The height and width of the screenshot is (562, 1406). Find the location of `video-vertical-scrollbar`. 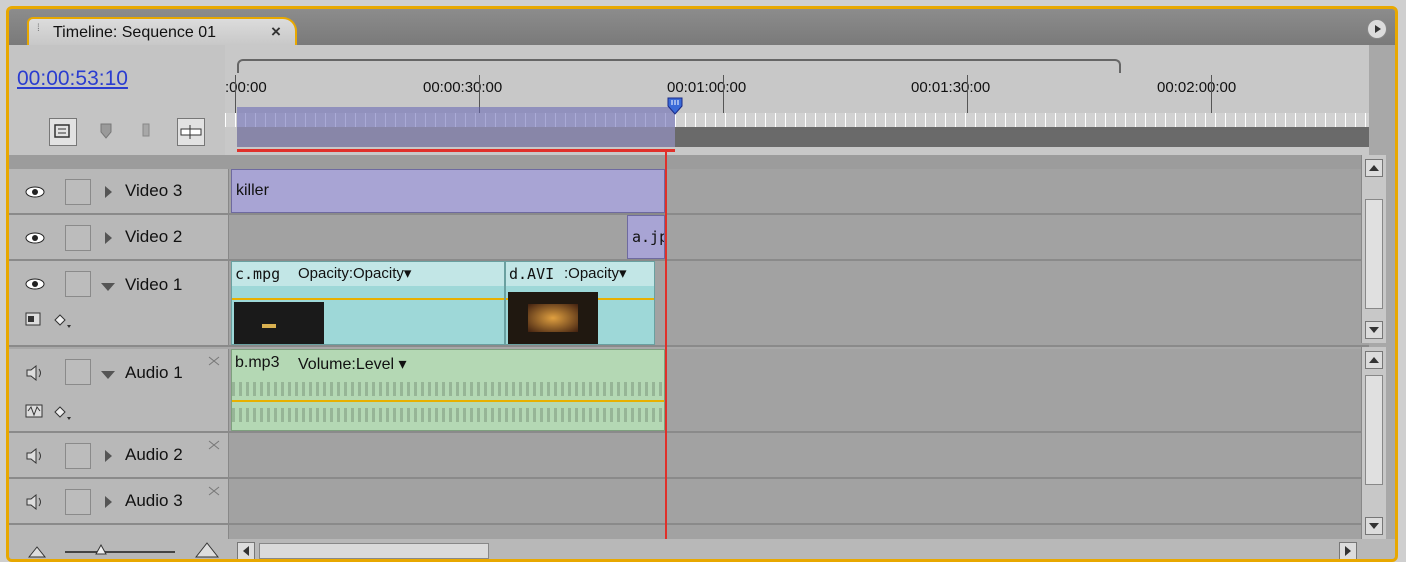

video-vertical-scrollbar is located at coordinates (1373, 249).